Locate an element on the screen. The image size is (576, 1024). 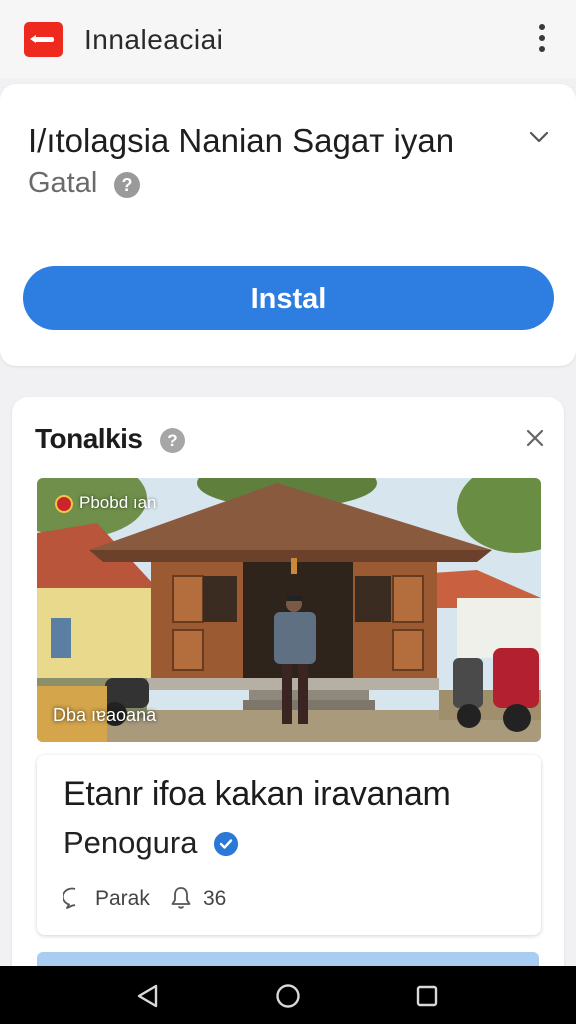
help-icon: ? is located at coordinates (127, 185).